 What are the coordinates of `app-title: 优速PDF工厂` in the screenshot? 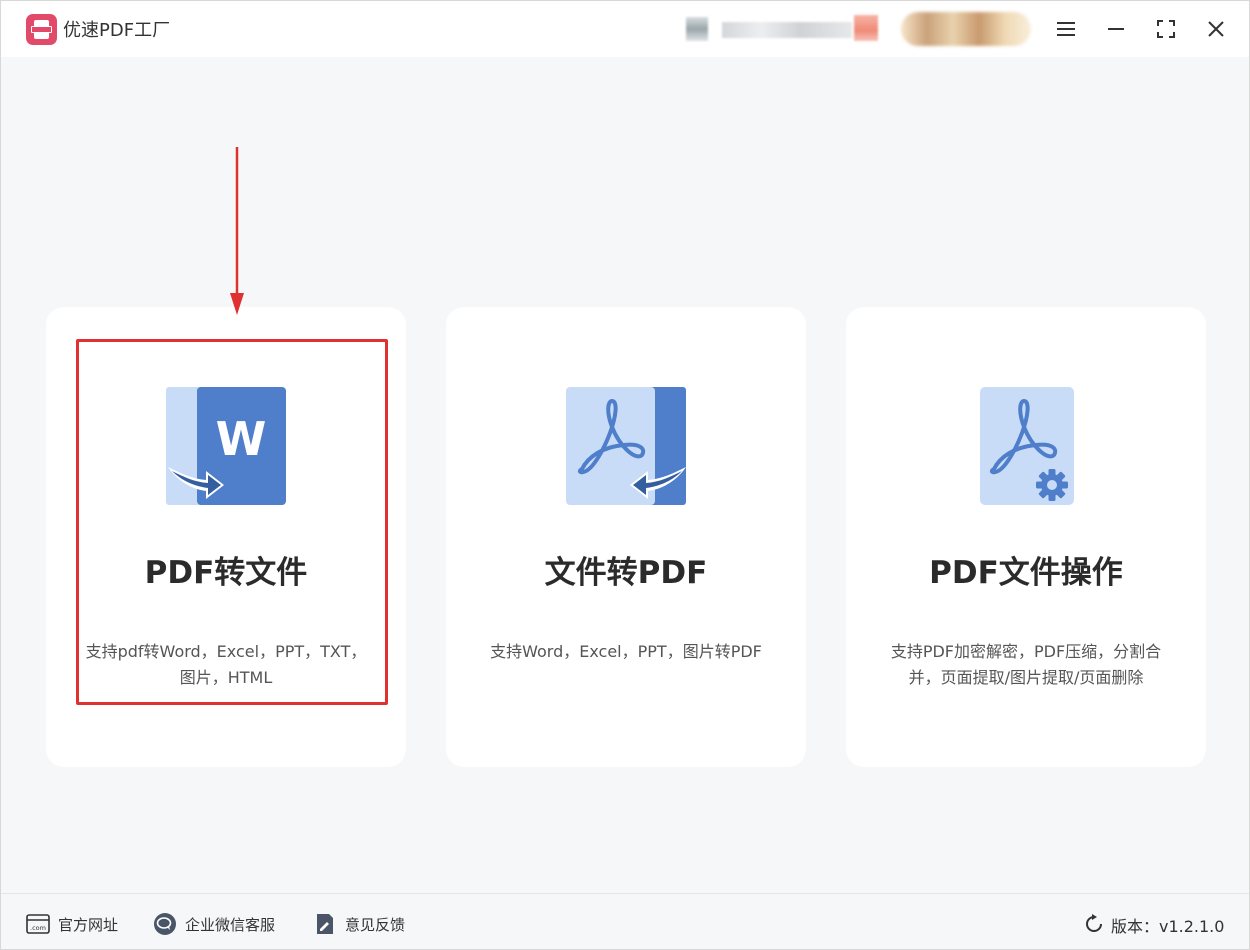 It's located at (117, 30).